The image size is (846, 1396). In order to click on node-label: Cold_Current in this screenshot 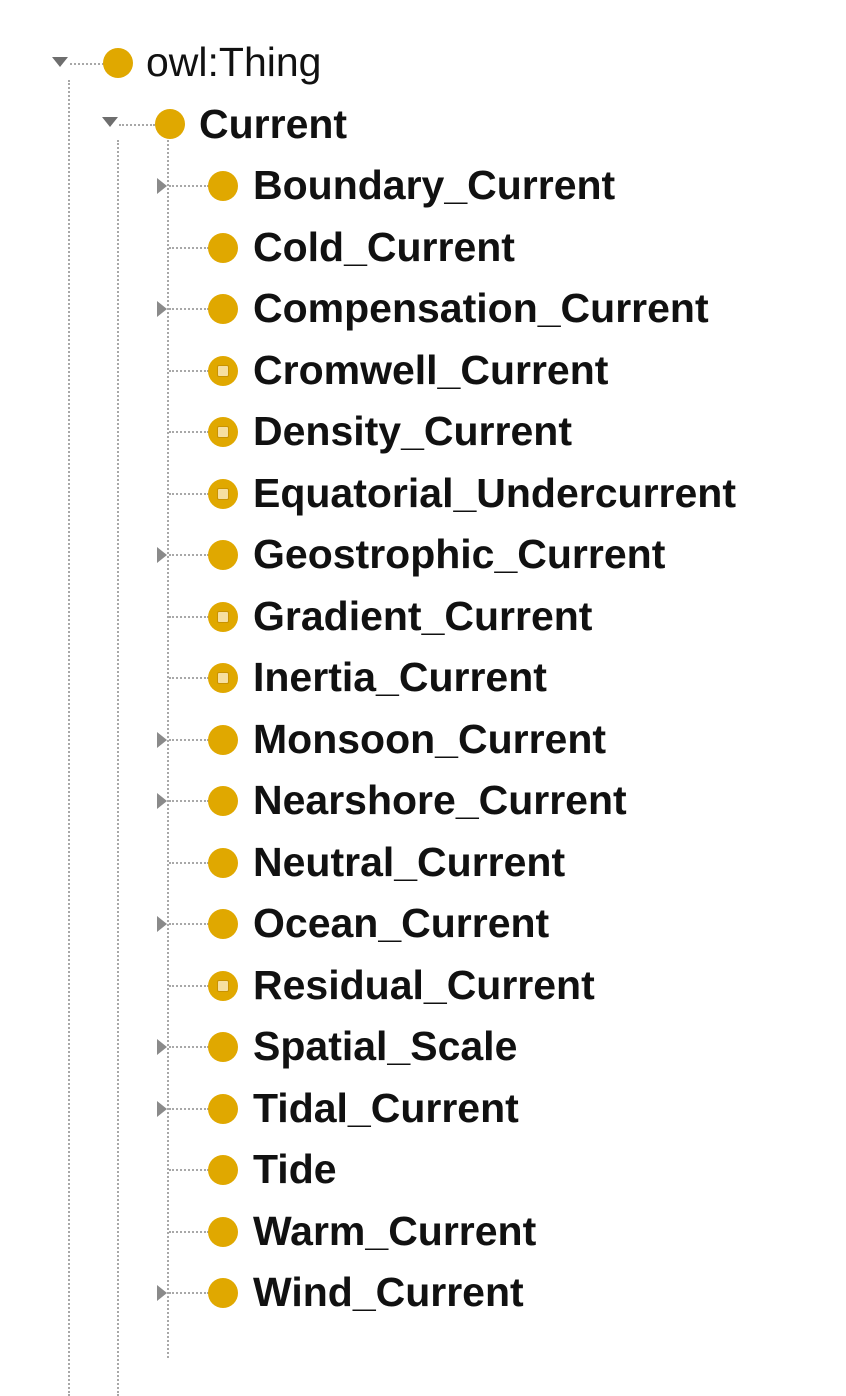, I will do `click(384, 247)`.